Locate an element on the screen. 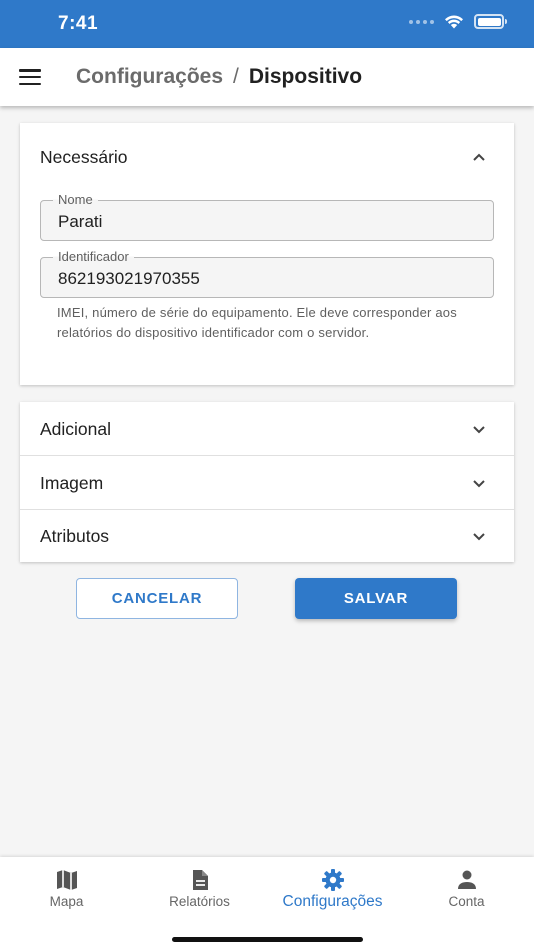 Image resolution: width=534 pixels, height=950 pixels. breadcrumb: Configurações / Dispositivo is located at coordinates (219, 77).